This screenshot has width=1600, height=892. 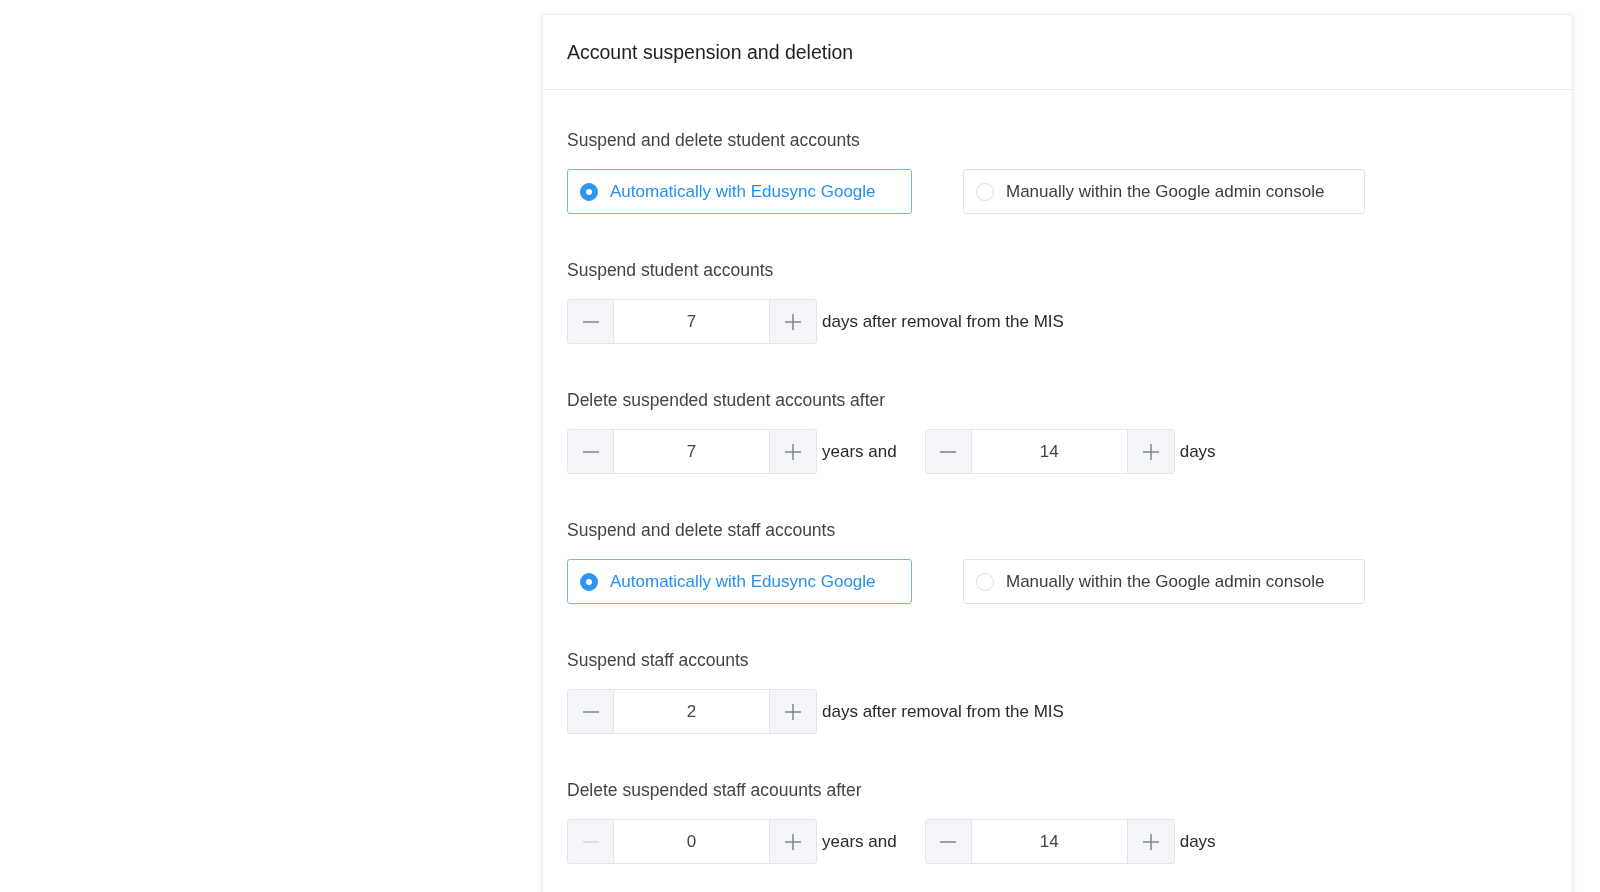 What do you see at coordinates (710, 52) in the screenshot?
I see `card-title: Account suspension and deletion` at bounding box center [710, 52].